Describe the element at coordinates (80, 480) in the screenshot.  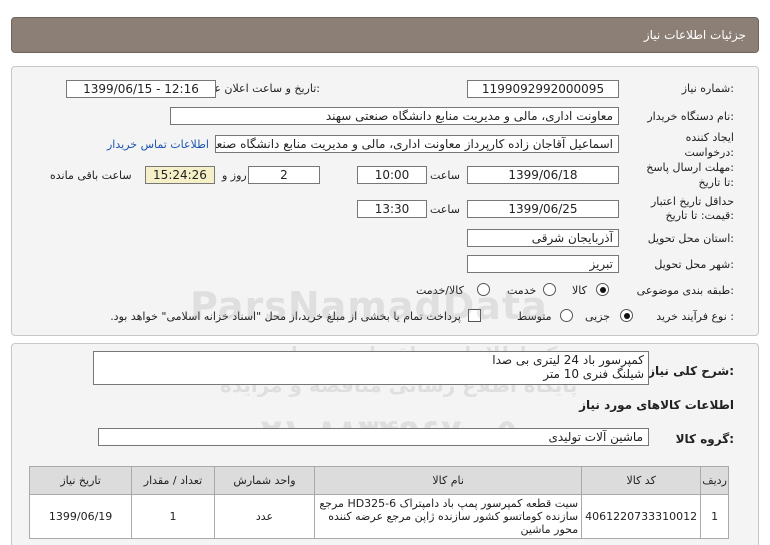
I see `col-header-date: تاریخ نیاز` at that location.